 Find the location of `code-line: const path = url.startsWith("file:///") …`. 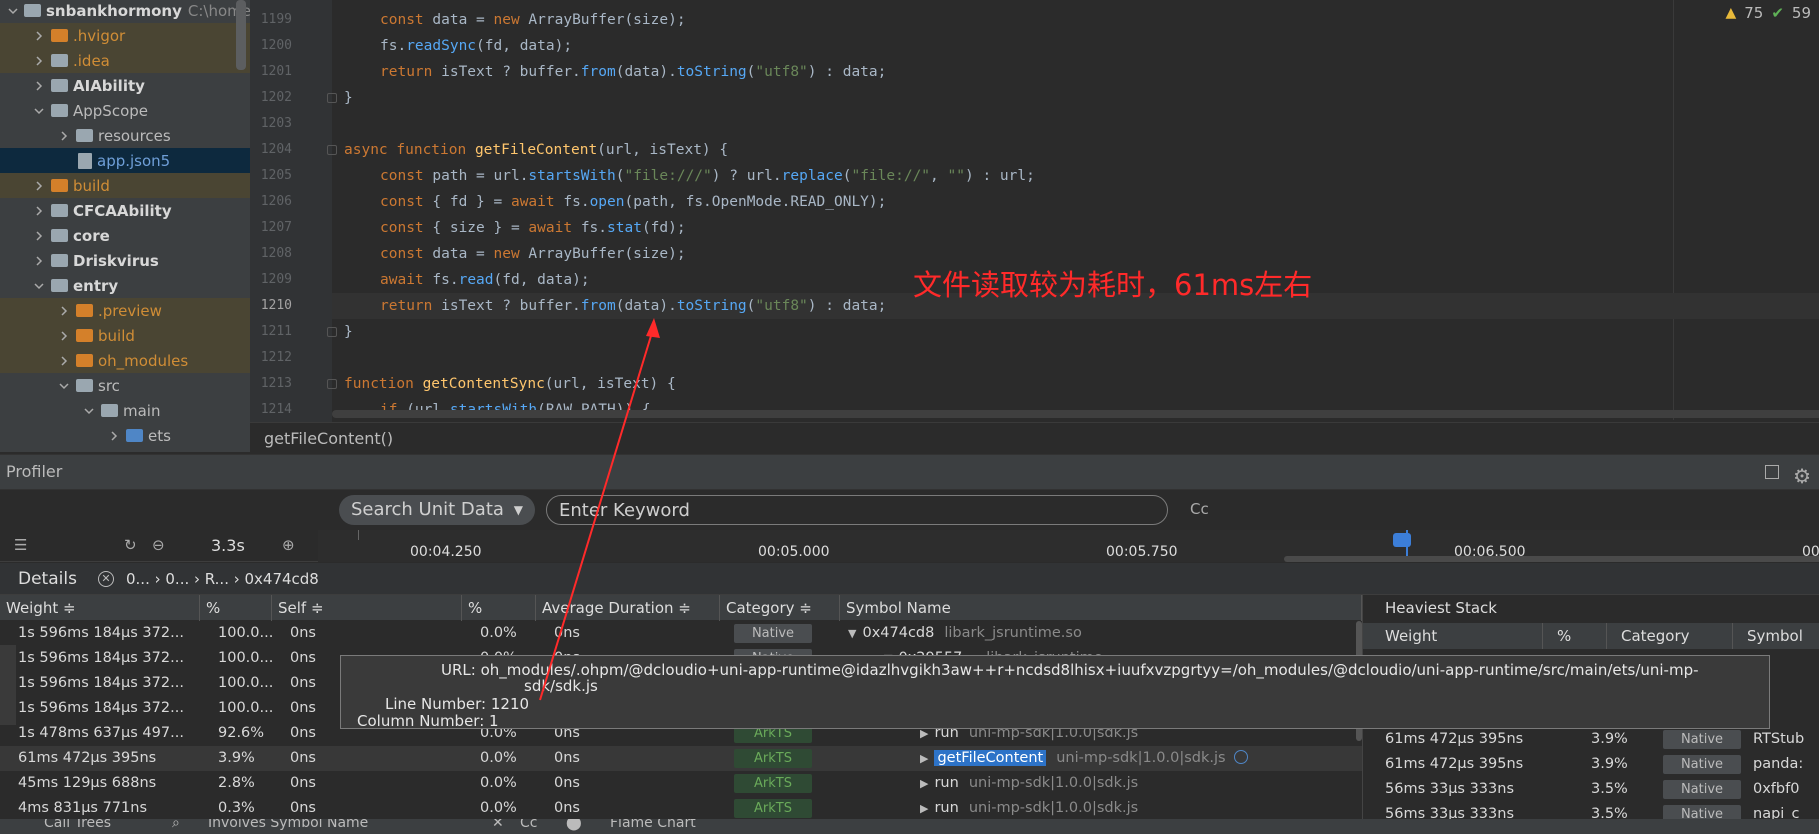

code-line: const path = url.startsWith("file:///") … is located at coordinates (707, 176).